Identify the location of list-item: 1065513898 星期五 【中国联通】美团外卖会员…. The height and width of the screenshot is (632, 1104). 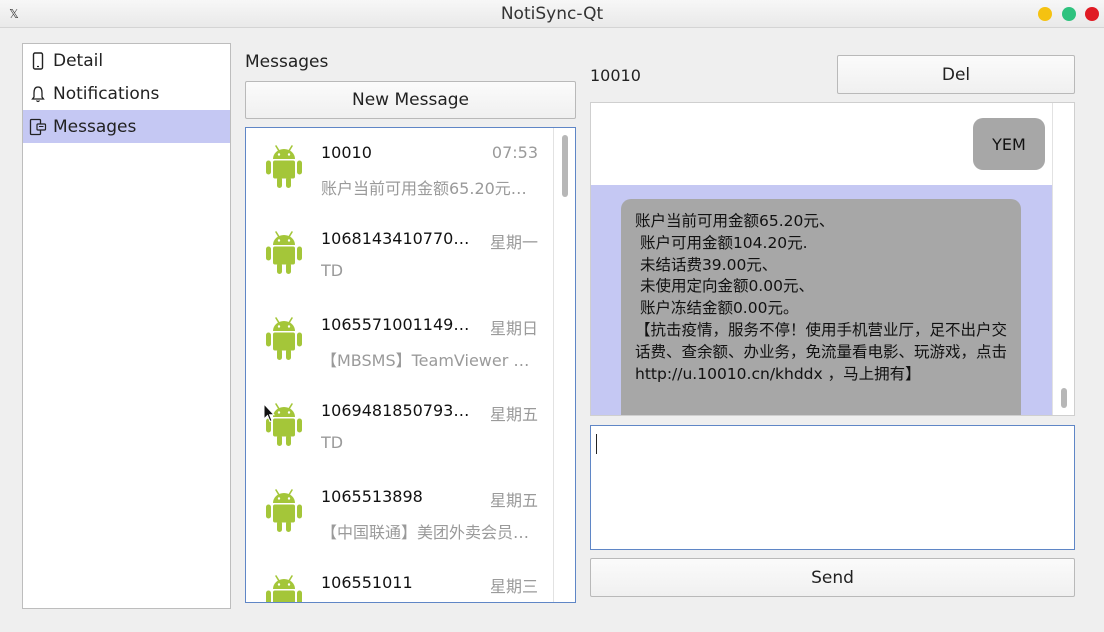
(401, 515).